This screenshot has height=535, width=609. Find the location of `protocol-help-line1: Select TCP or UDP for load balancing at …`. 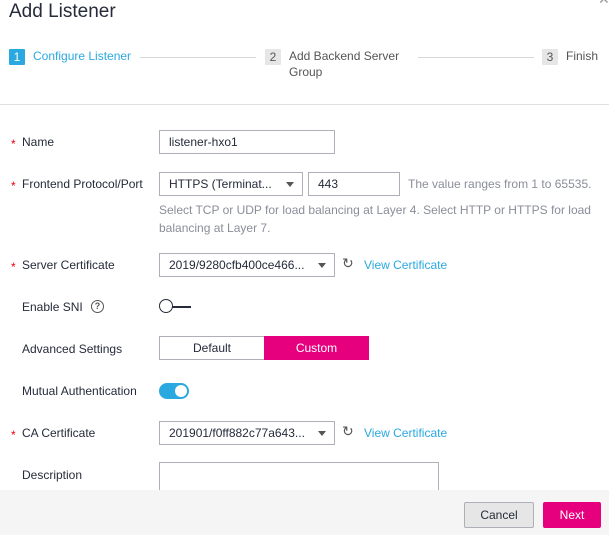

protocol-help-line1: Select TCP or UDP for load balancing at … is located at coordinates (375, 210).